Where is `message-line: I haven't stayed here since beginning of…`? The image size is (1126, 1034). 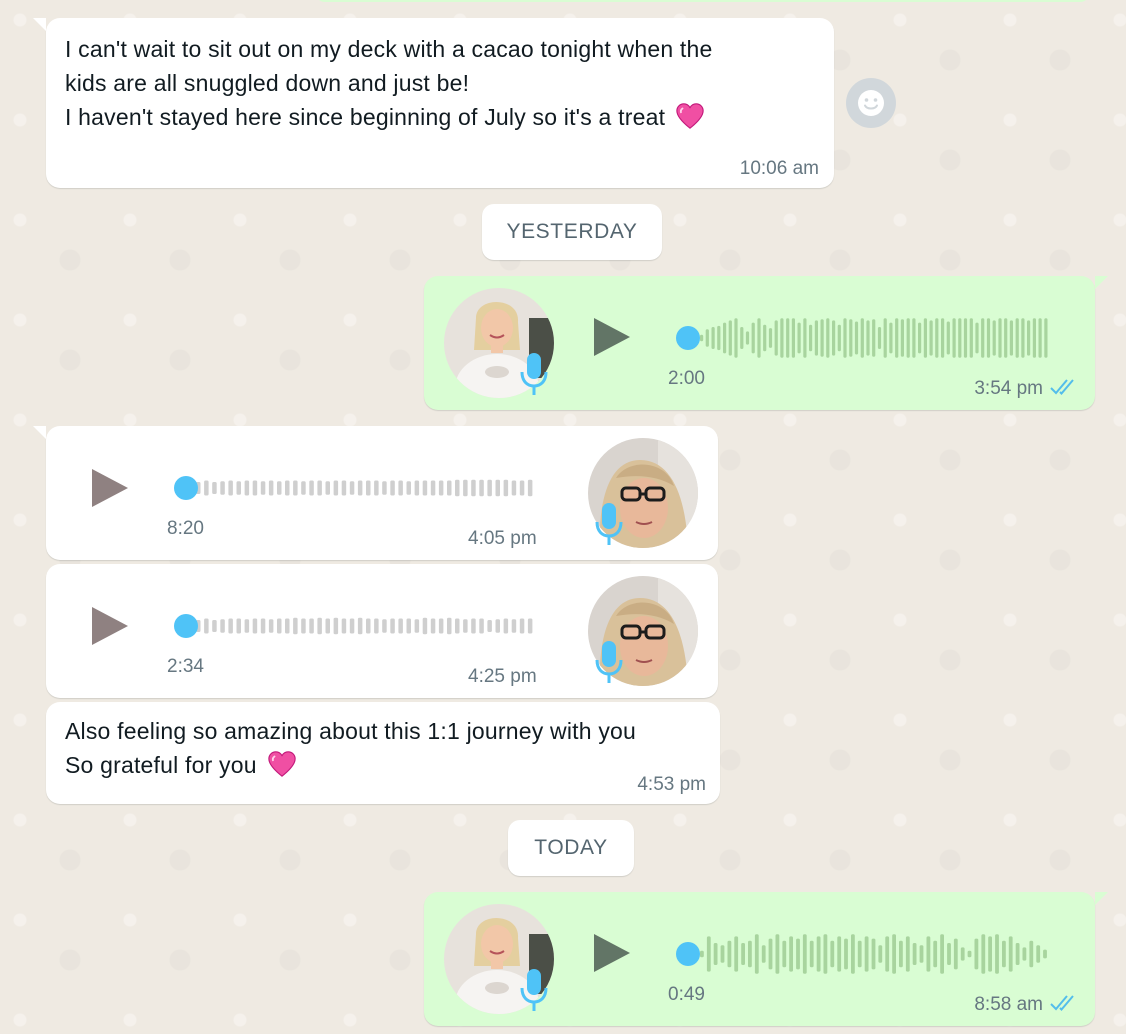 message-line: I haven't stayed here since beginning of… is located at coordinates (388, 117).